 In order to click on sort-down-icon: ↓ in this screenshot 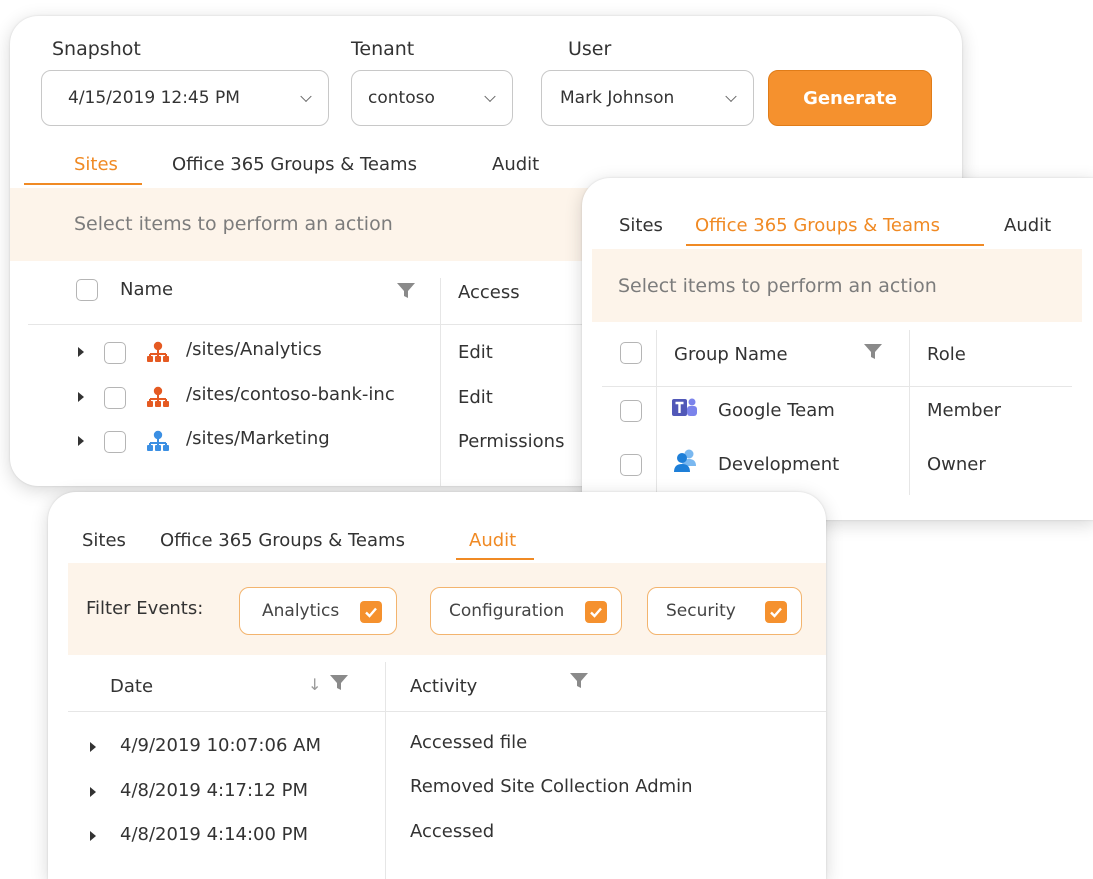, I will do `click(314, 684)`.